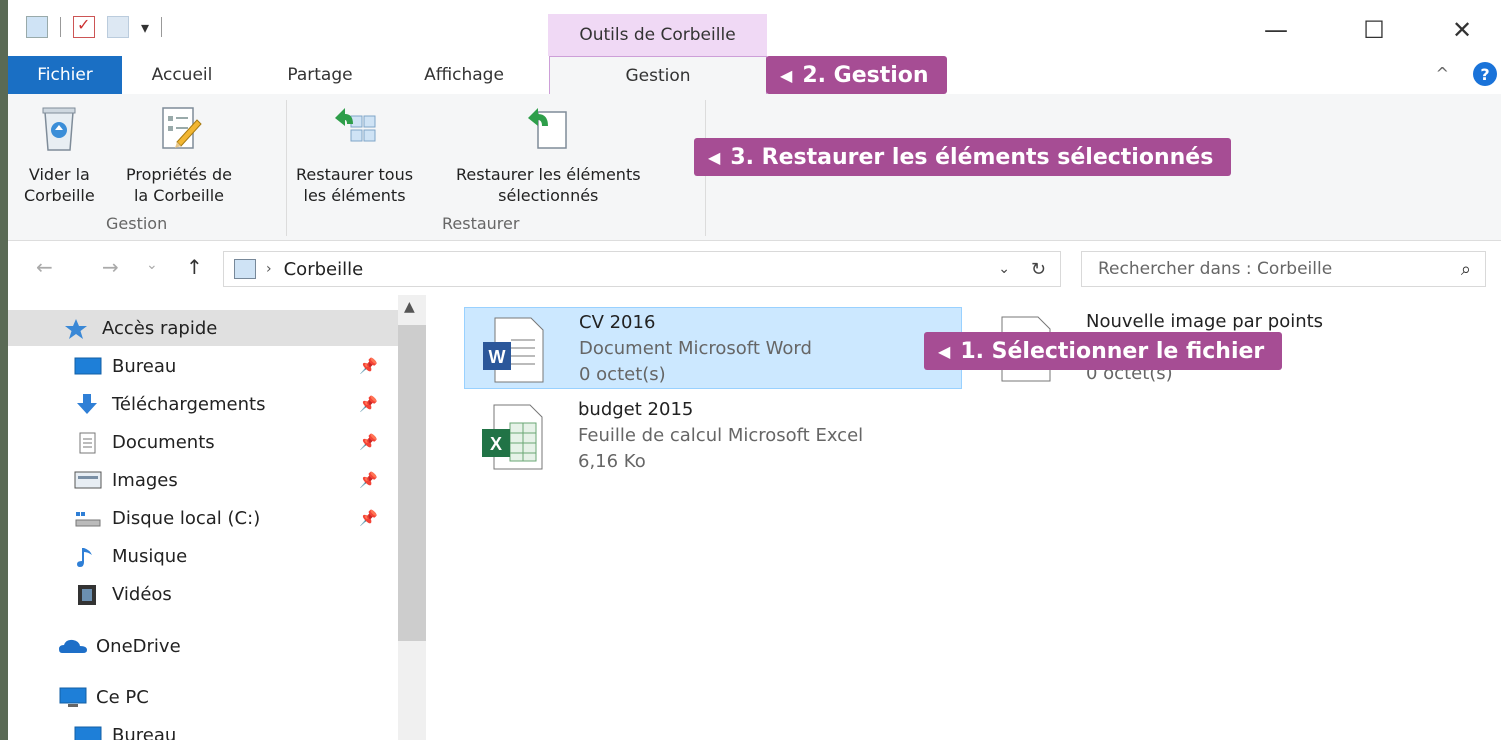 The image size is (1501, 740). I want to click on scroll-up-icon: ▲, so click(409, 307).